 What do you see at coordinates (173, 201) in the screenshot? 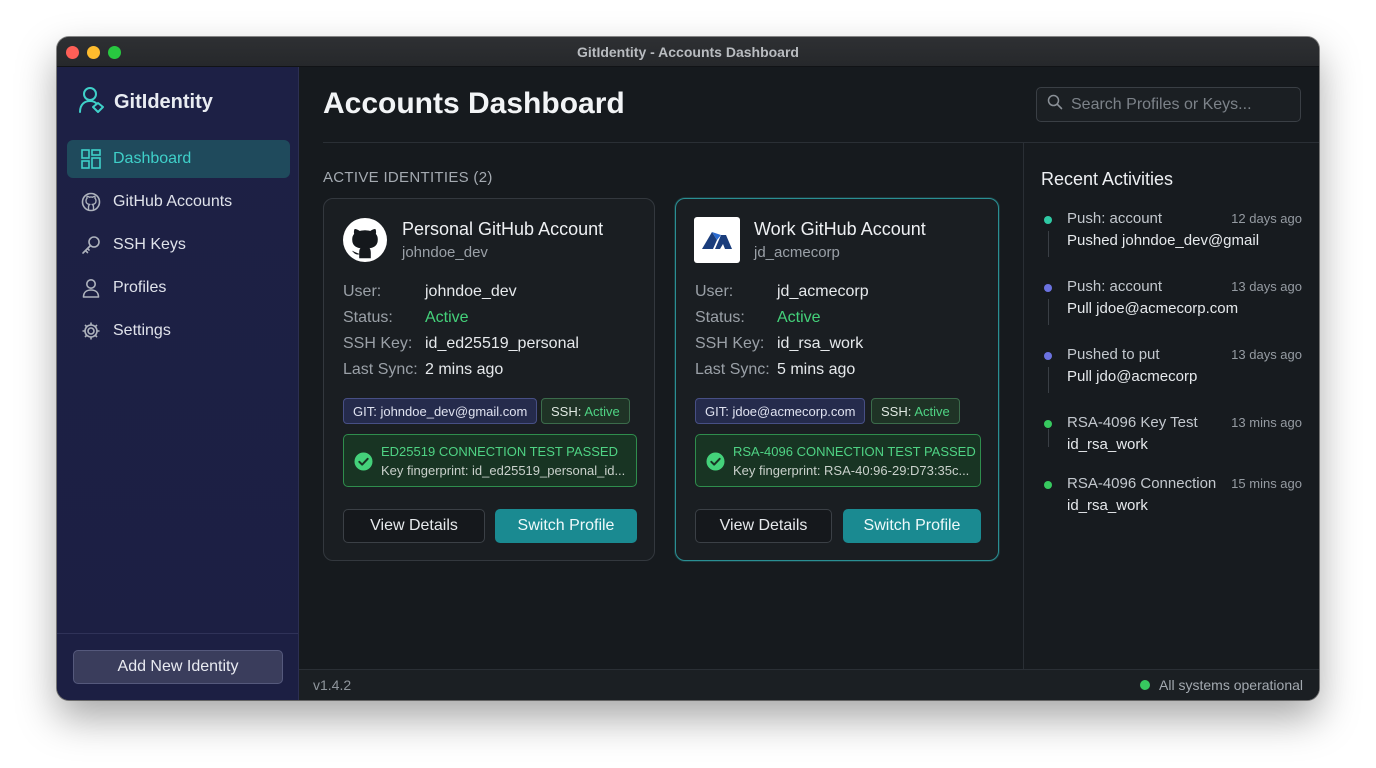
I see `sidebar-item-label: GitHub Accounts` at bounding box center [173, 201].